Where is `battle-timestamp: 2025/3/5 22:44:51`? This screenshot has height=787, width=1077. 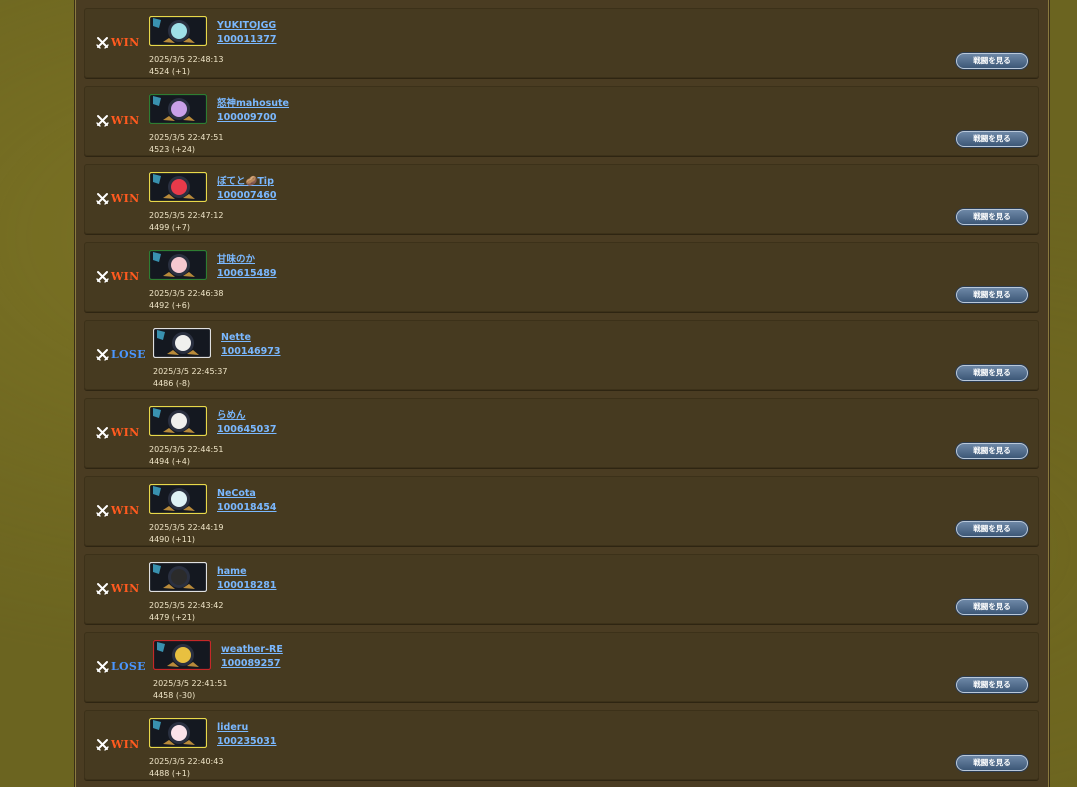
battle-timestamp: 2025/3/5 22:44:51 is located at coordinates (186, 449).